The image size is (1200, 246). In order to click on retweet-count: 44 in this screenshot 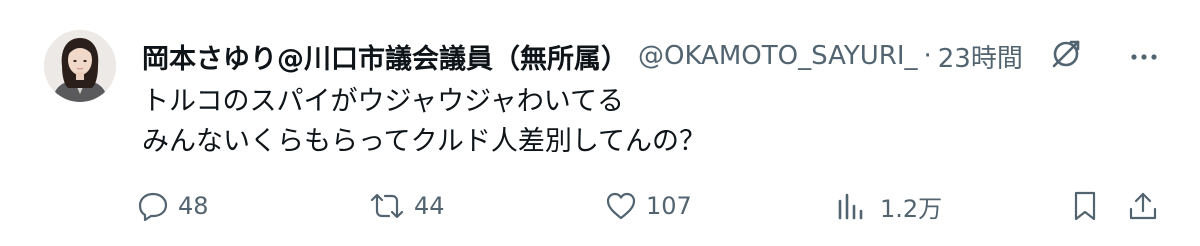, I will do `click(429, 206)`.